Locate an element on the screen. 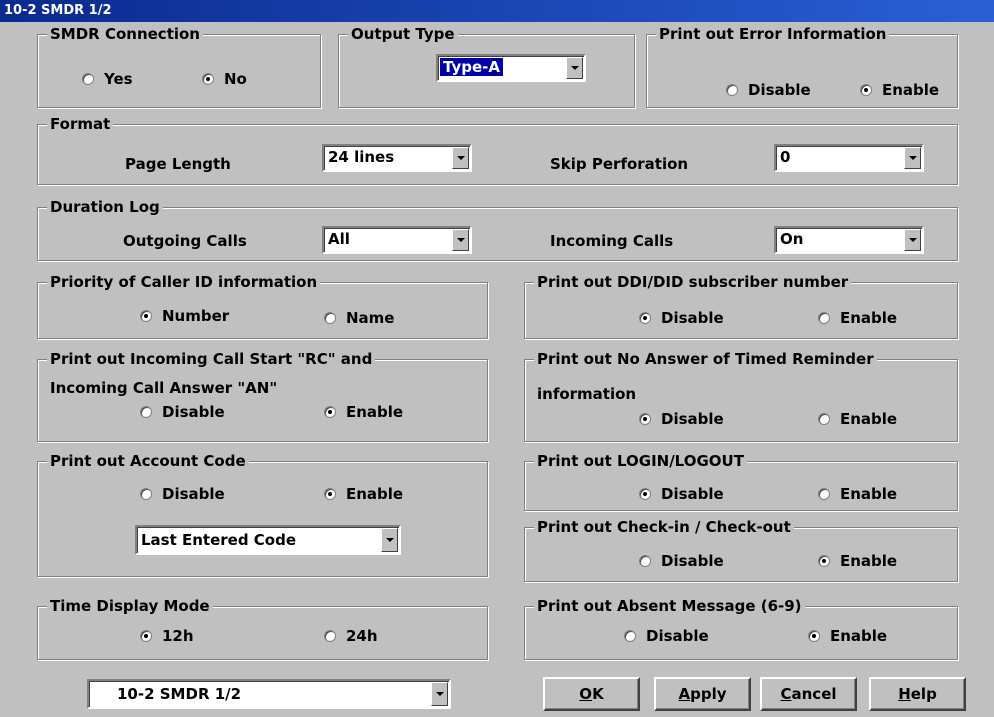  check-in-out-enable-radio: Enable is located at coordinates (857, 561).